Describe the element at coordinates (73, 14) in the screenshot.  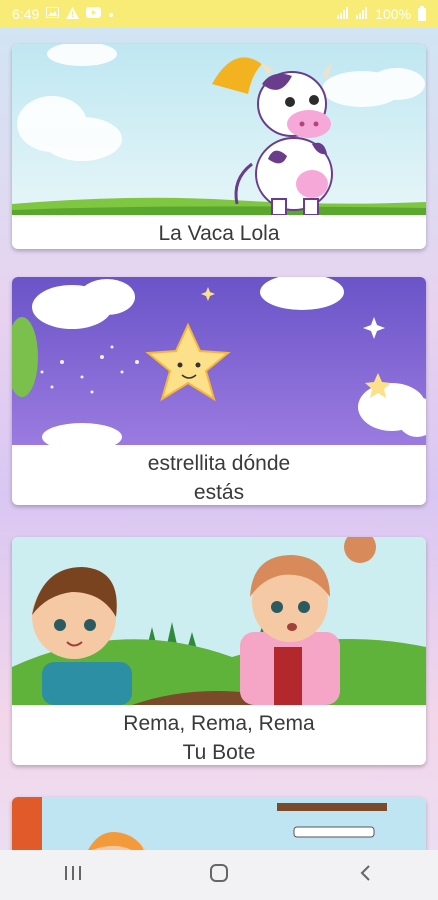
I see `alert-icon` at that location.